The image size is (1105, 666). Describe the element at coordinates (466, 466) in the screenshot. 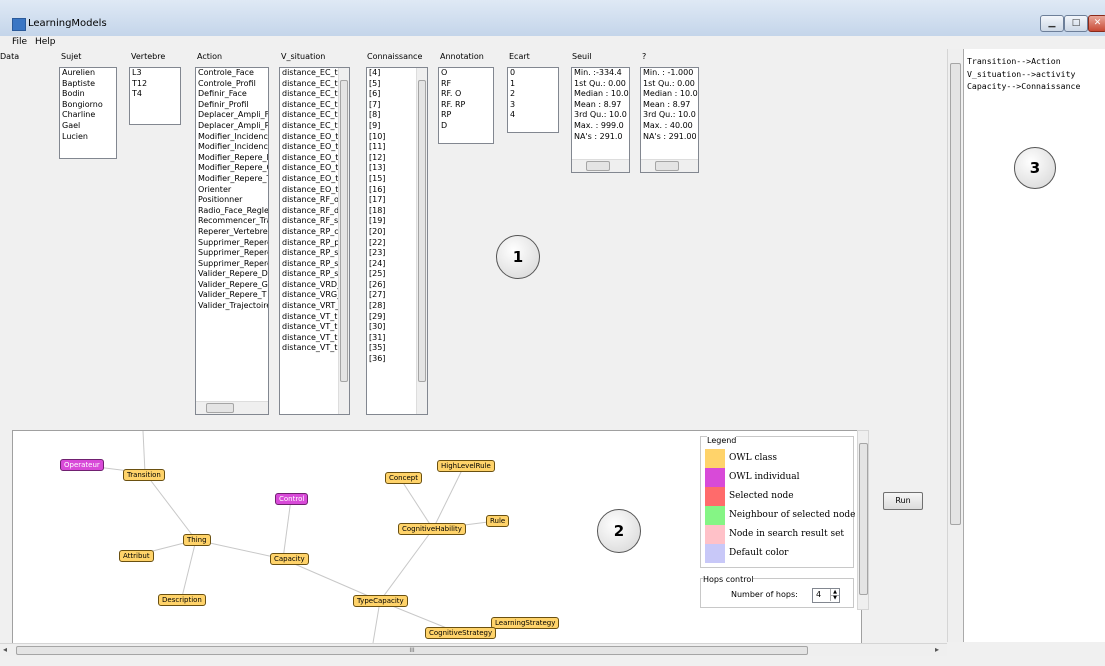

I see `graph-node-highlevelrule: HighLevelRule` at that location.